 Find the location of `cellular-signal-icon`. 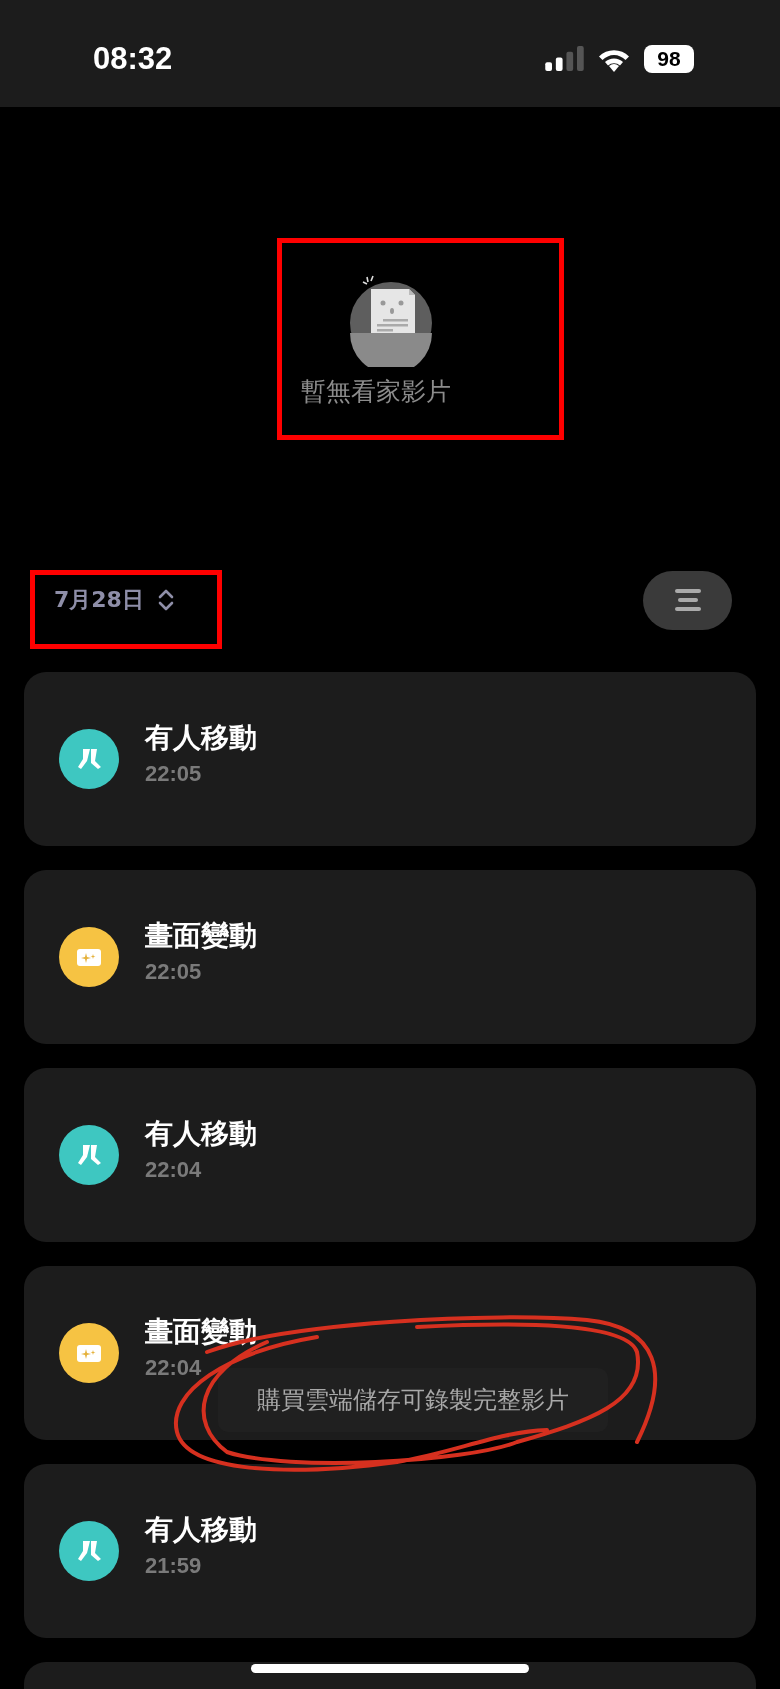

cellular-signal-icon is located at coordinates (564, 58).